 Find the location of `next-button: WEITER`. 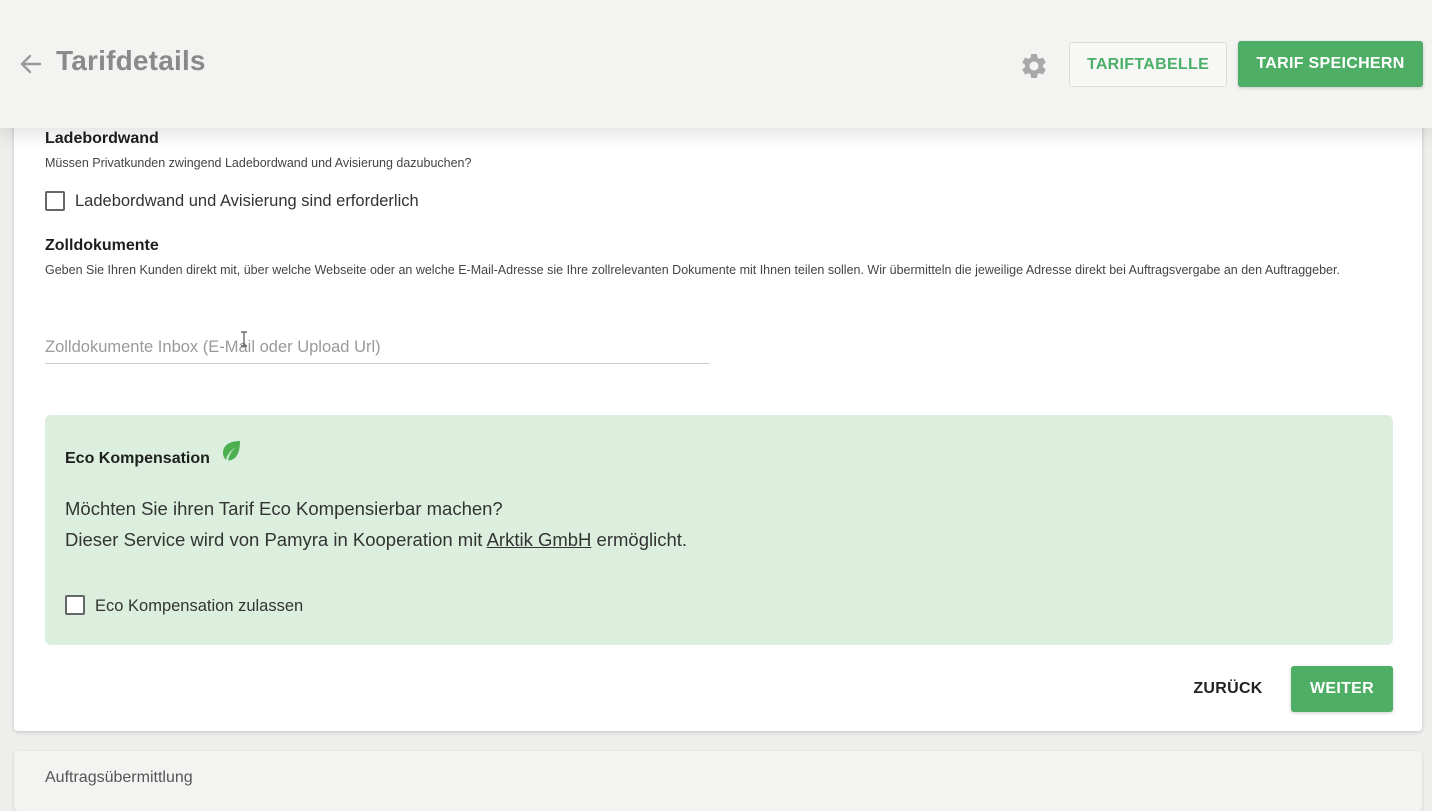

next-button: WEITER is located at coordinates (1342, 689).